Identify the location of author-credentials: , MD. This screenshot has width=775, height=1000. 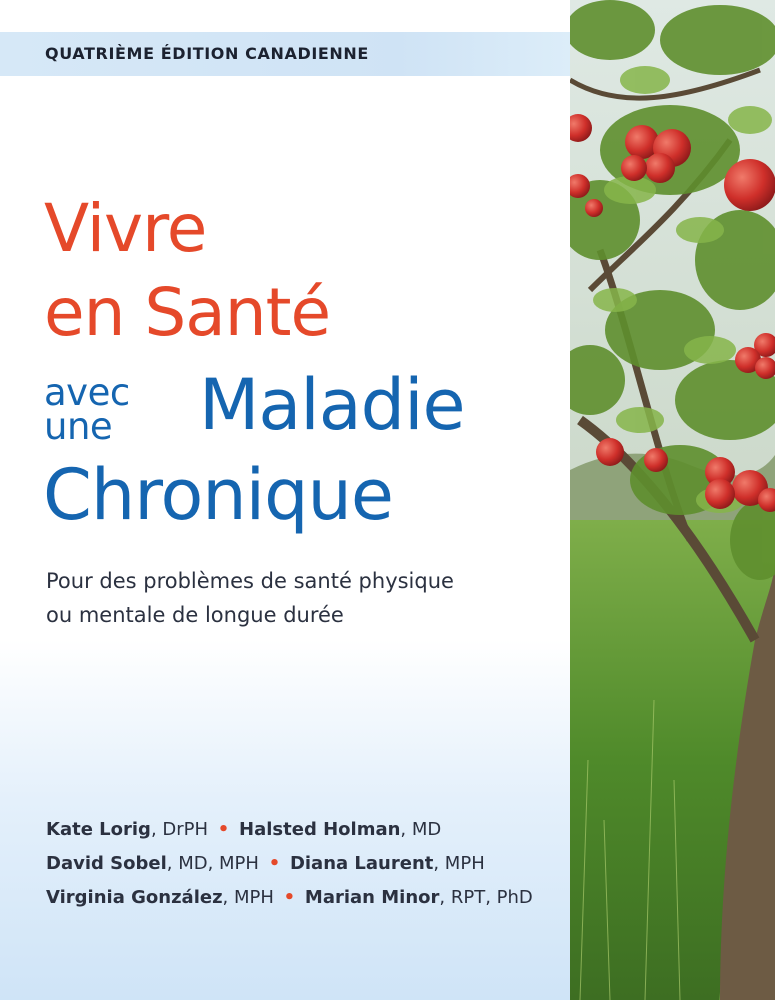
(421, 829).